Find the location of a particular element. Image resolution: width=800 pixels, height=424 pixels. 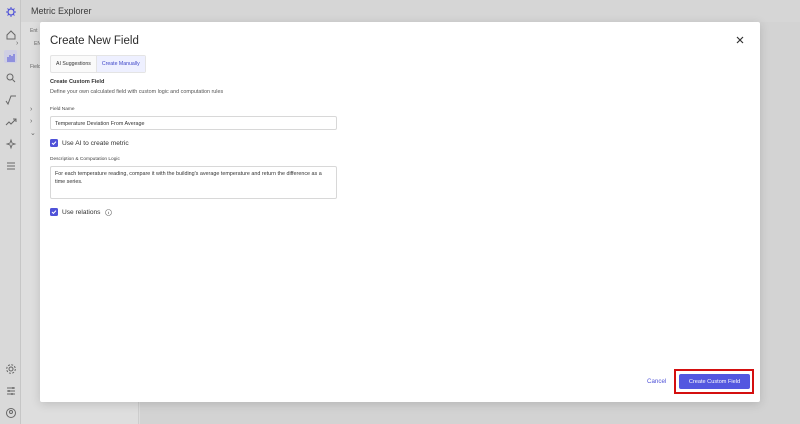

sliders-icon is located at coordinates (10, 390).